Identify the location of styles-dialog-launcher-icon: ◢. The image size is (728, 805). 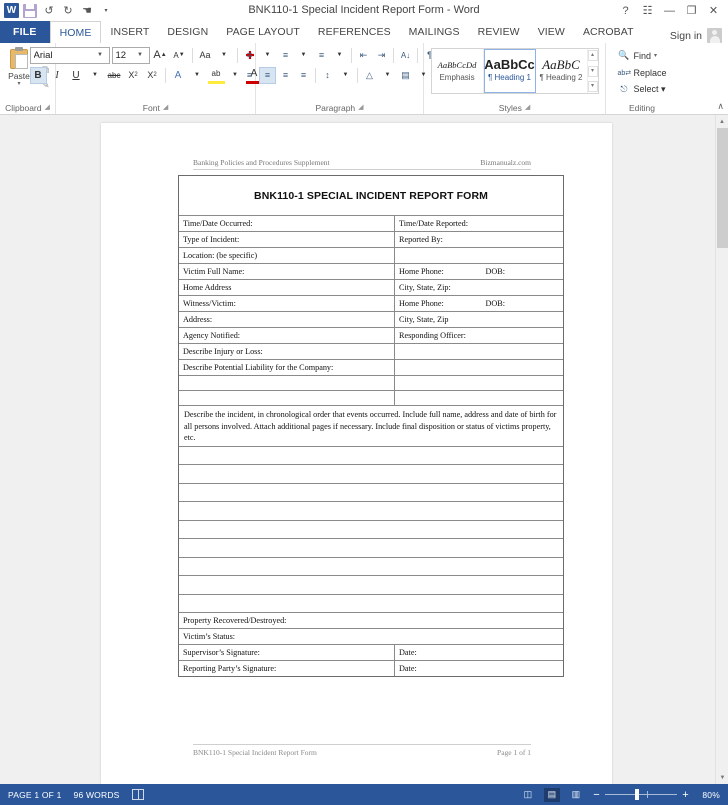
(527, 108).